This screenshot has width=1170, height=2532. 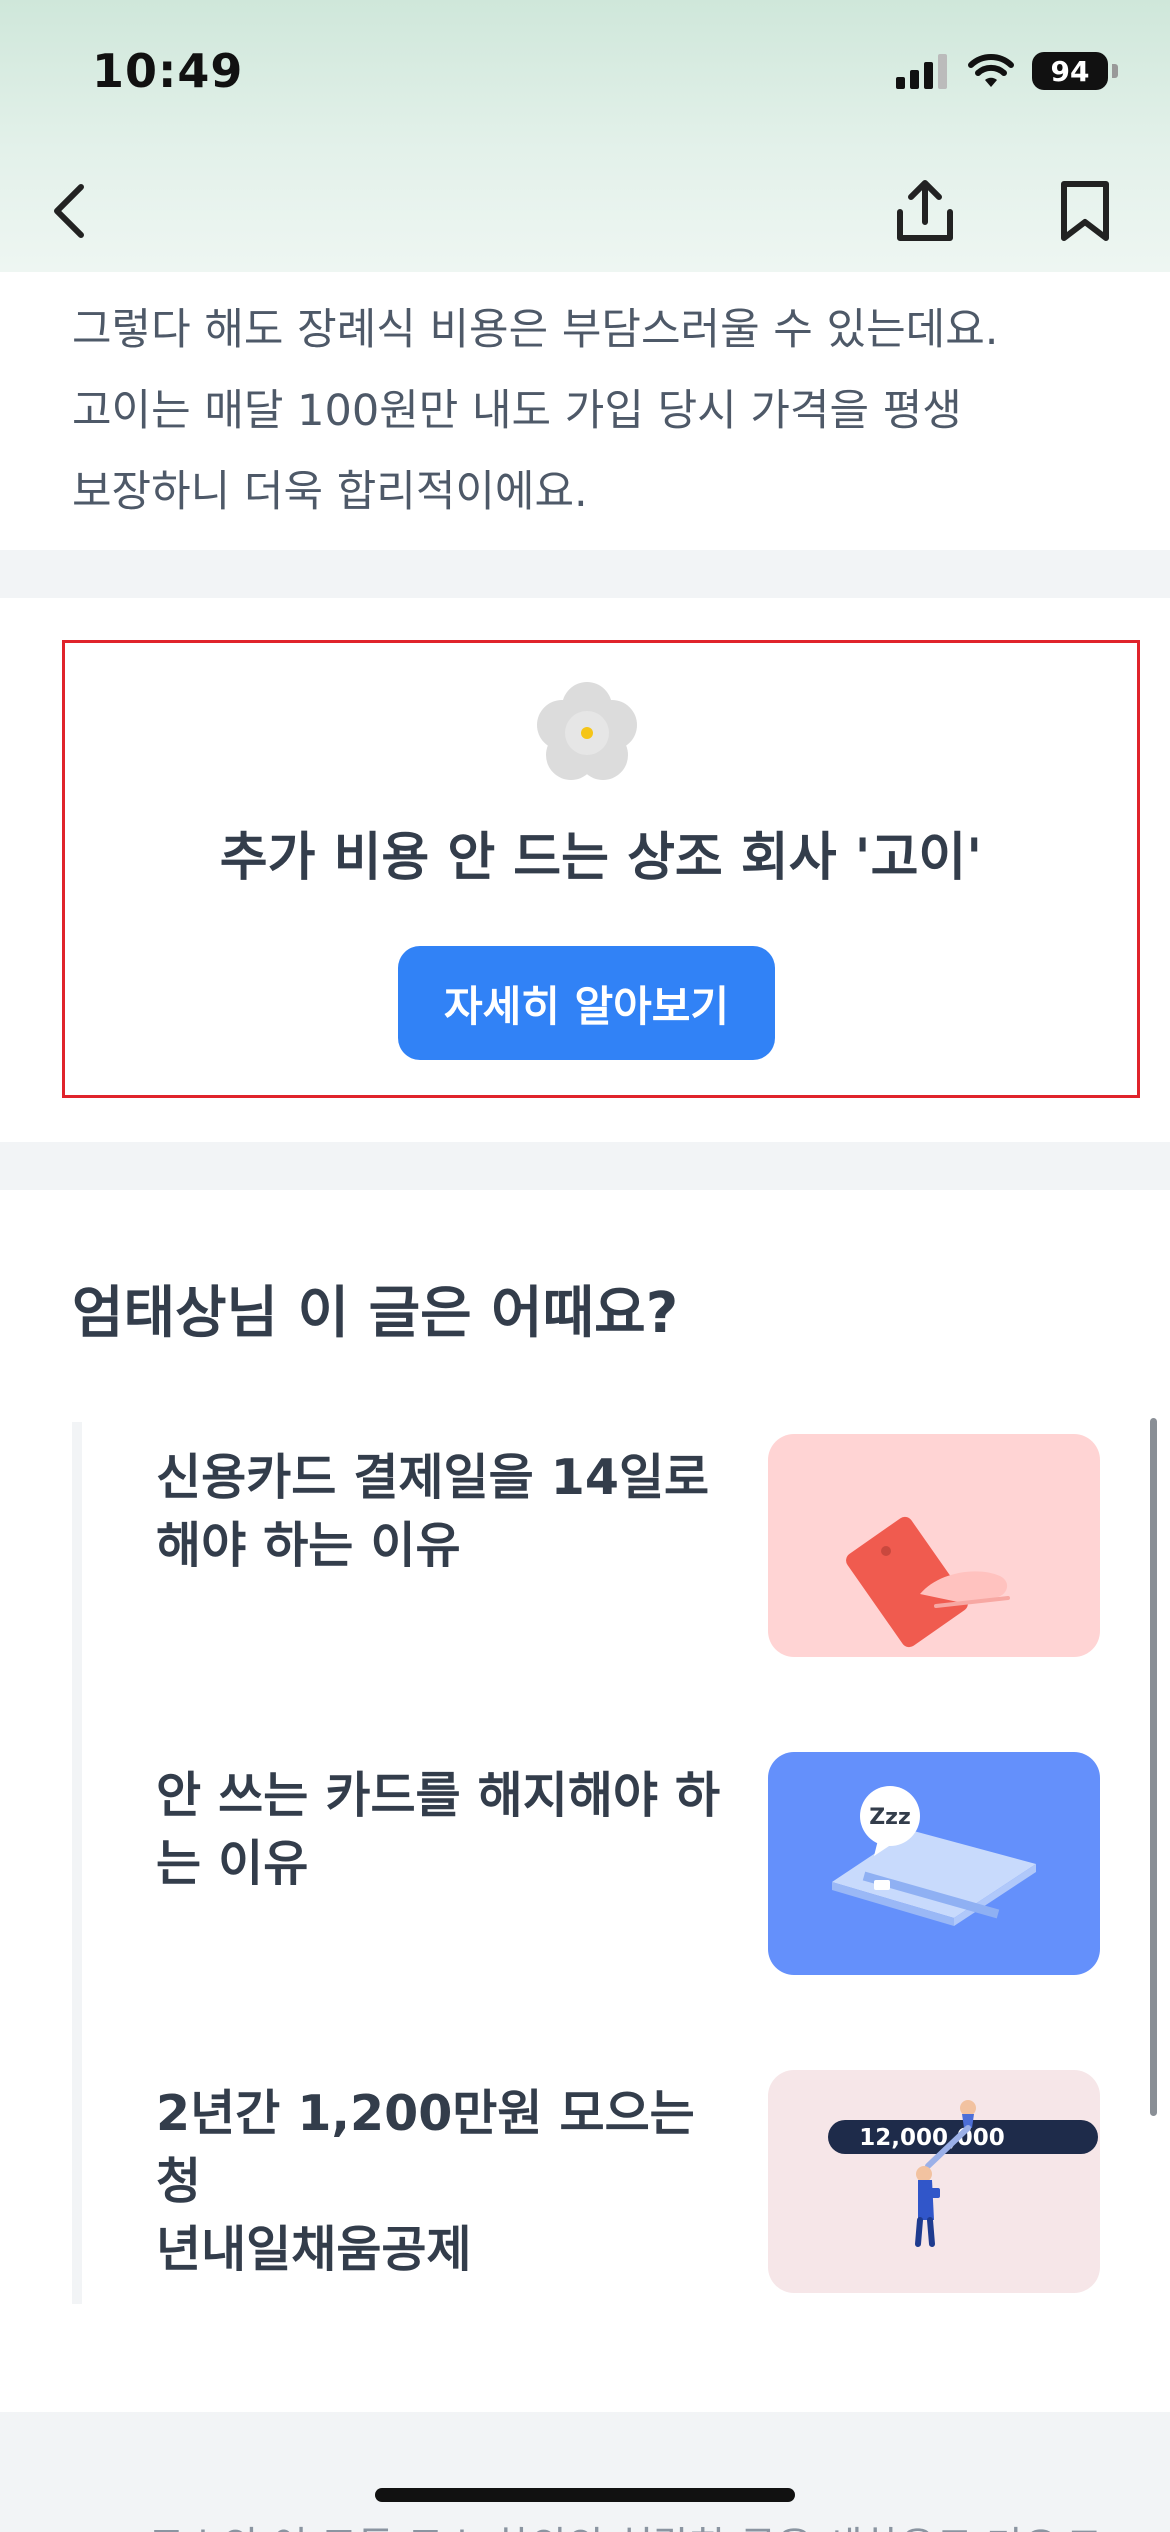 What do you see at coordinates (963, 2173) in the screenshot?
I see `savings-climb-icon: 12,000,000` at bounding box center [963, 2173].